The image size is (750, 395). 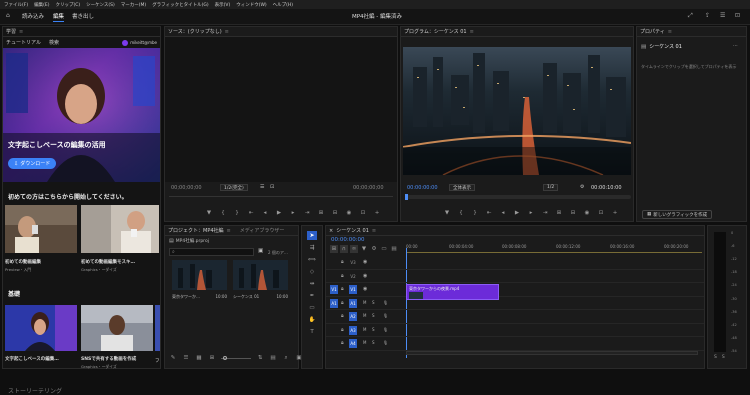 I want to click on share-icon: ⇪, so click(x=707, y=15).